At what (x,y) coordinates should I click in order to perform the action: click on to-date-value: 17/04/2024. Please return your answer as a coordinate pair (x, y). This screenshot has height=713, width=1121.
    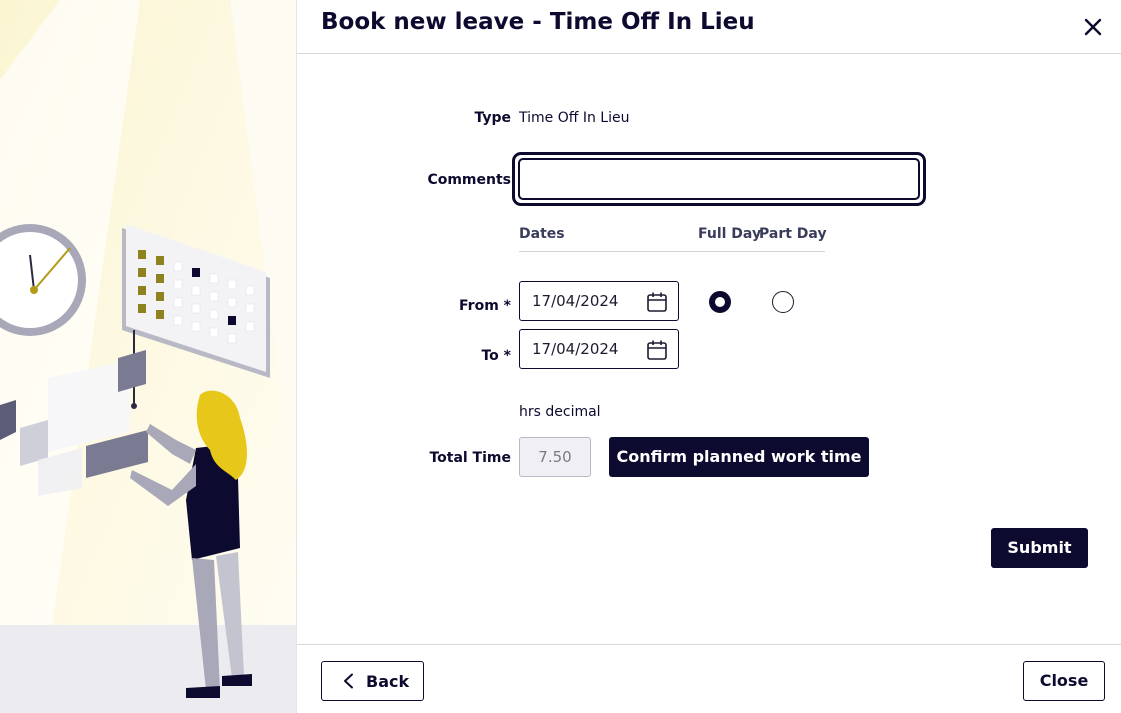
    Looking at the image, I should click on (575, 349).